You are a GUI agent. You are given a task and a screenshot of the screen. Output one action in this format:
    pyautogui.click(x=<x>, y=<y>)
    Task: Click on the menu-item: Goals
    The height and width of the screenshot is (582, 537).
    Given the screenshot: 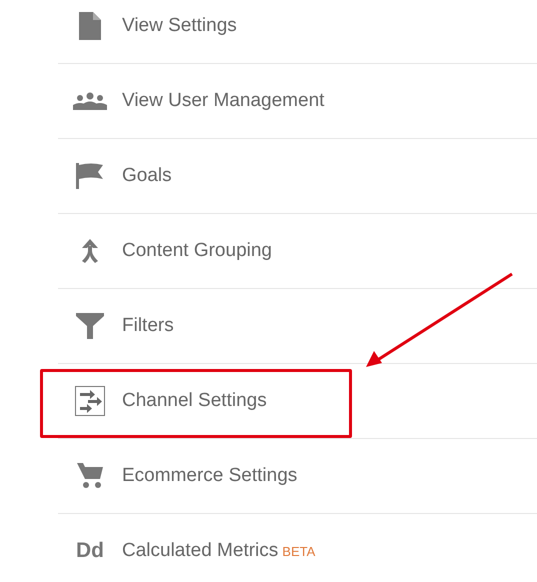 What is the action you would take?
    pyautogui.click(x=147, y=176)
    